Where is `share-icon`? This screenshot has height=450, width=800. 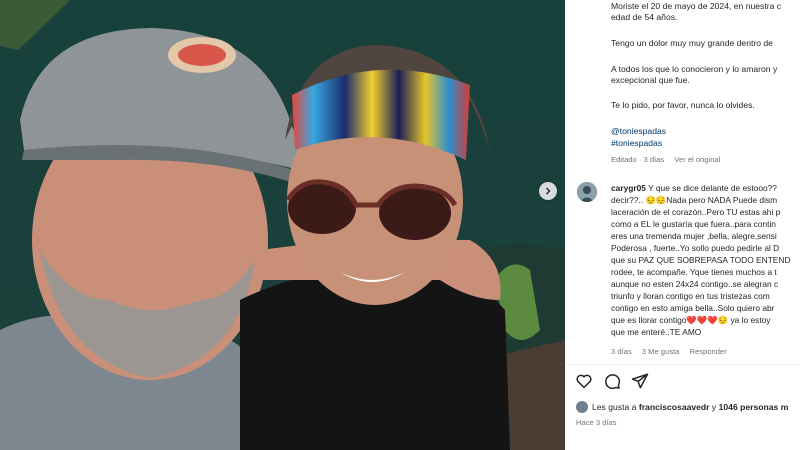
share-icon is located at coordinates (640, 381).